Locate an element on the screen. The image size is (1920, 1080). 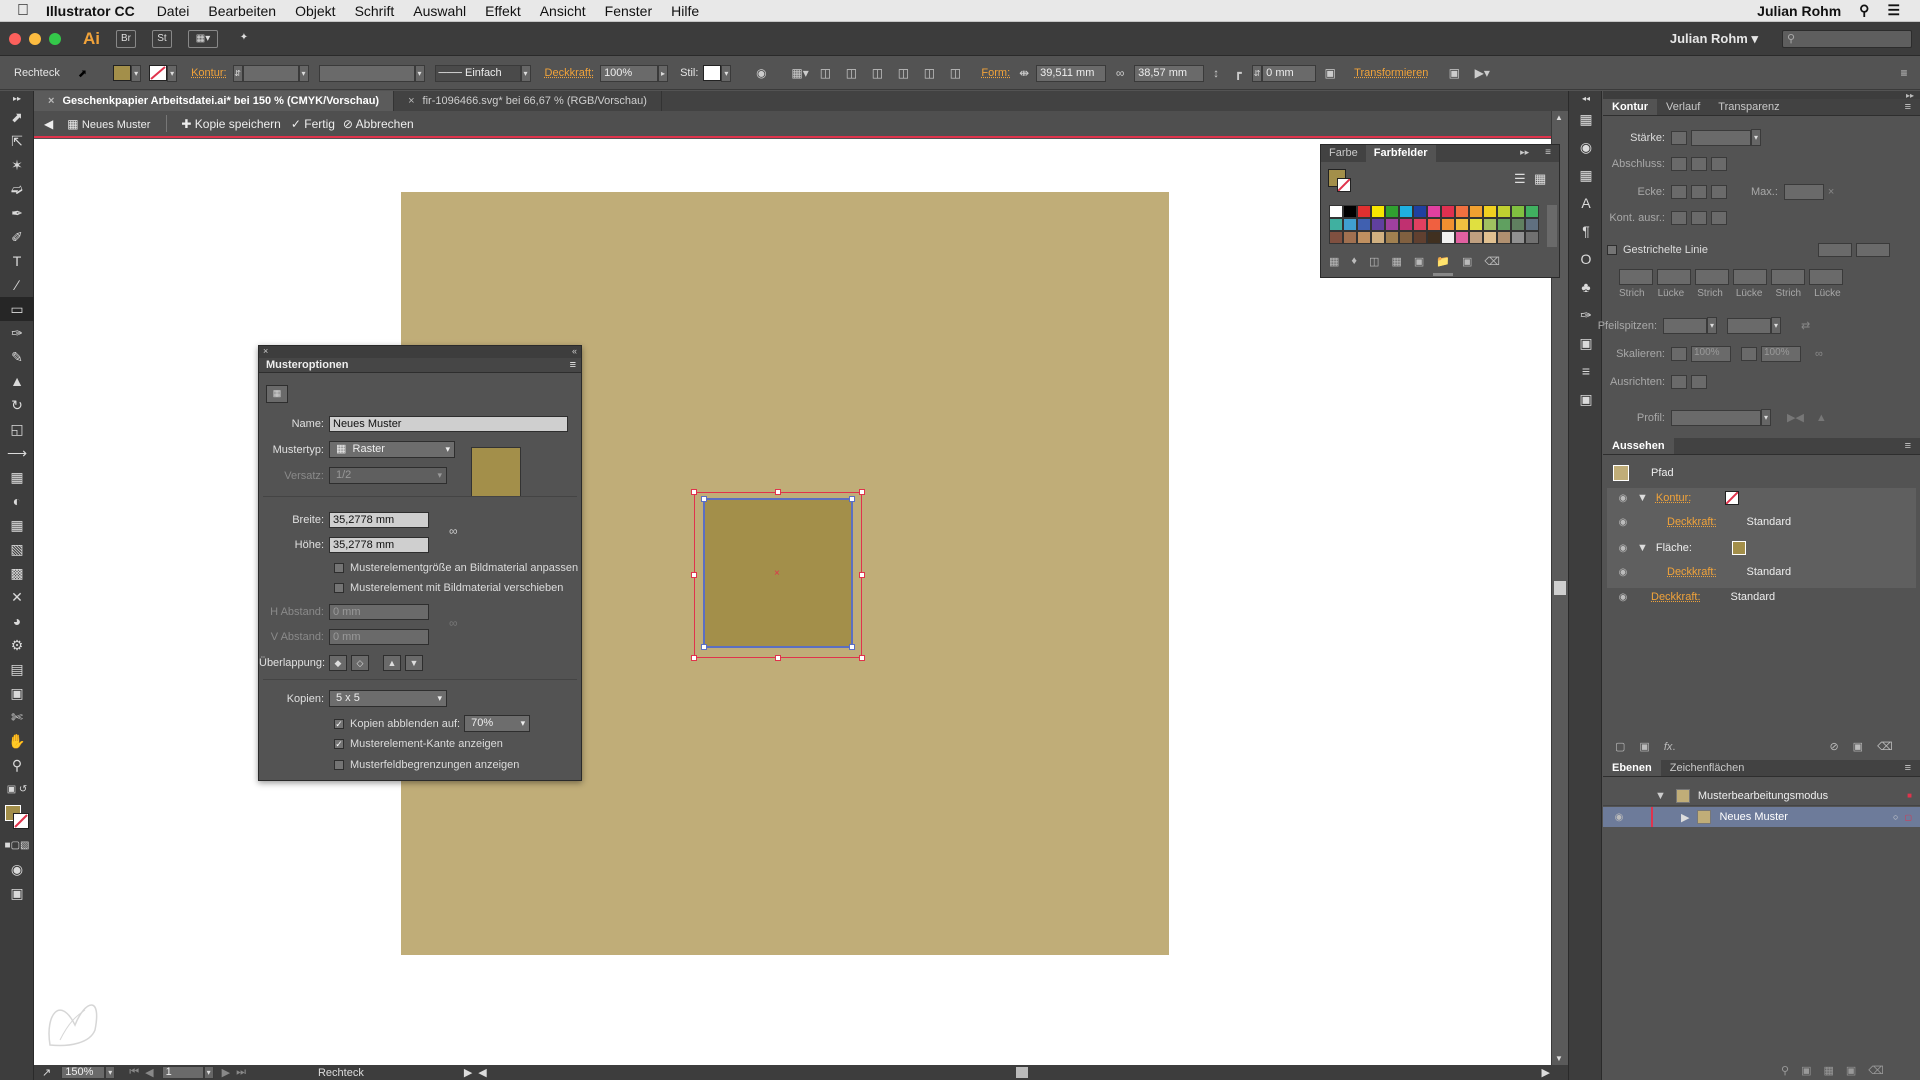
expand-layer-icon: ▼ is located at coordinates (1660, 796).